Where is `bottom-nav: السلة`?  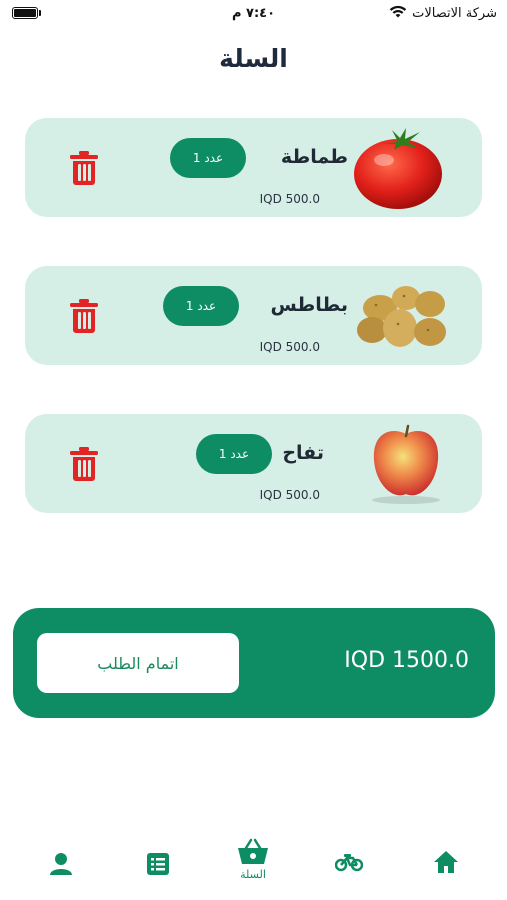 bottom-nav: السلة is located at coordinates (253, 865).